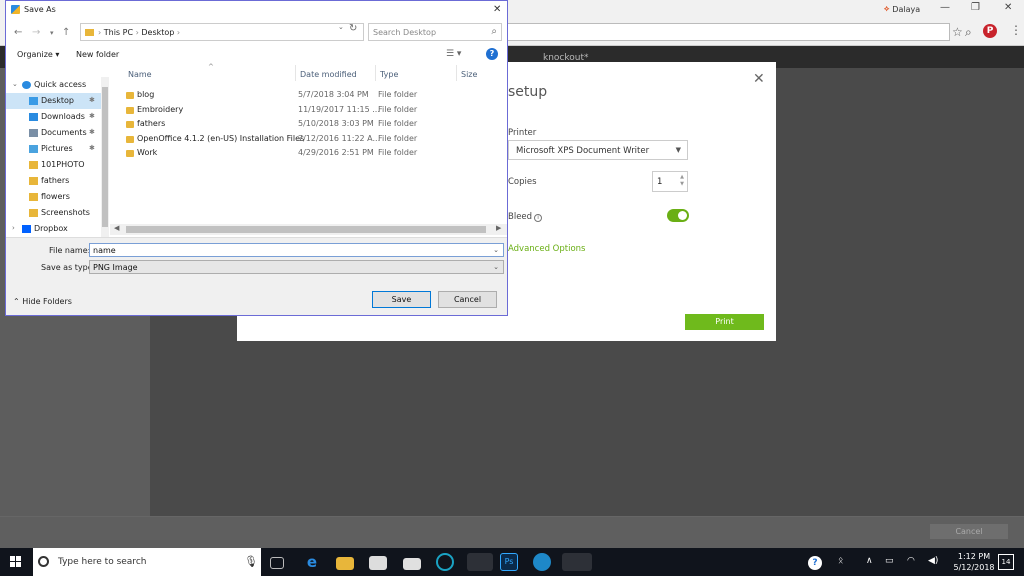 Image resolution: width=1024 pixels, height=576 pixels. What do you see at coordinates (577, 562) in the screenshot?
I see `chrome-window-icon` at bounding box center [577, 562].